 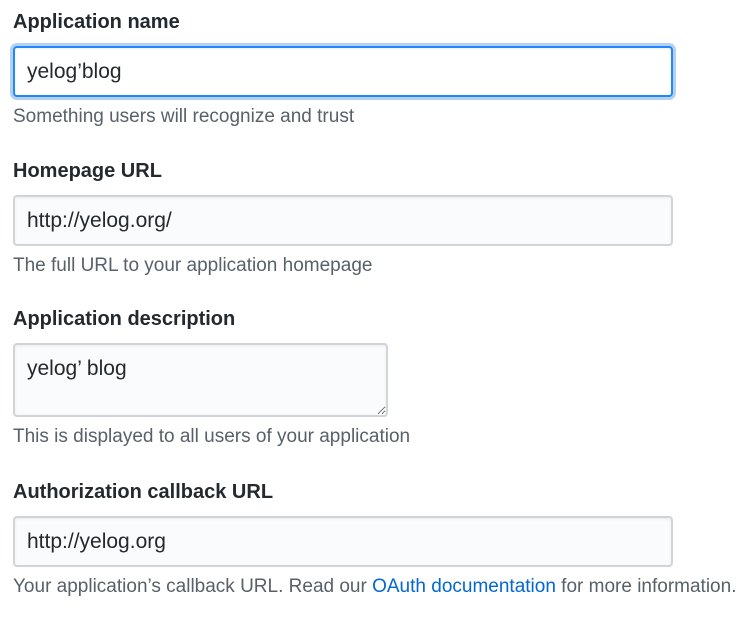 I want to click on description-textarea: yelog’ blog, so click(x=200, y=380).